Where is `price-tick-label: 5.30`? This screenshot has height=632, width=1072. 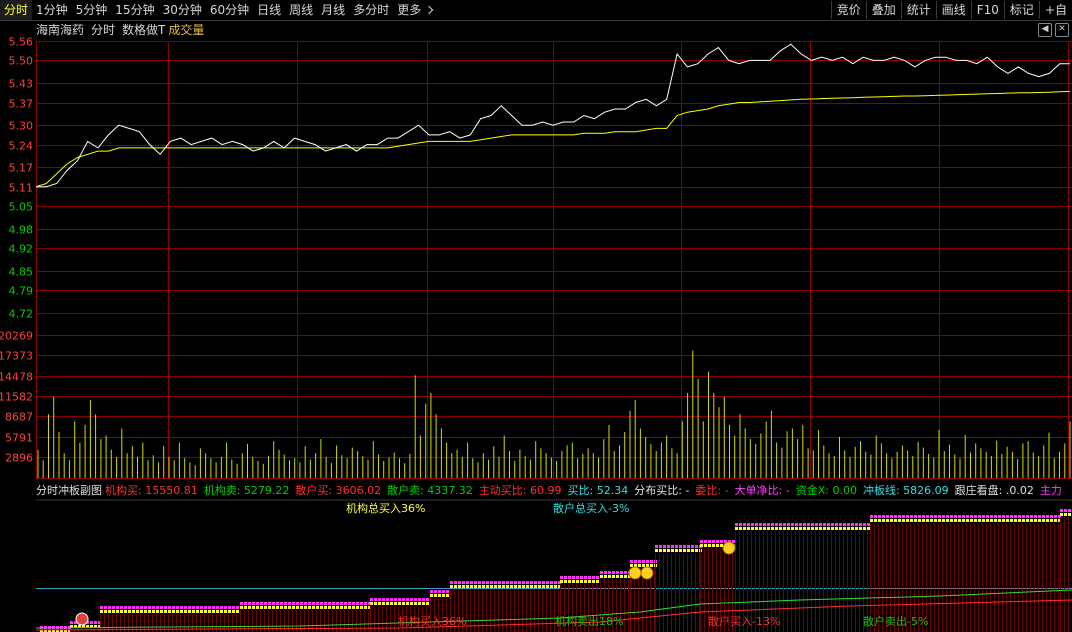
price-tick-label: 5.30 is located at coordinates (21, 126).